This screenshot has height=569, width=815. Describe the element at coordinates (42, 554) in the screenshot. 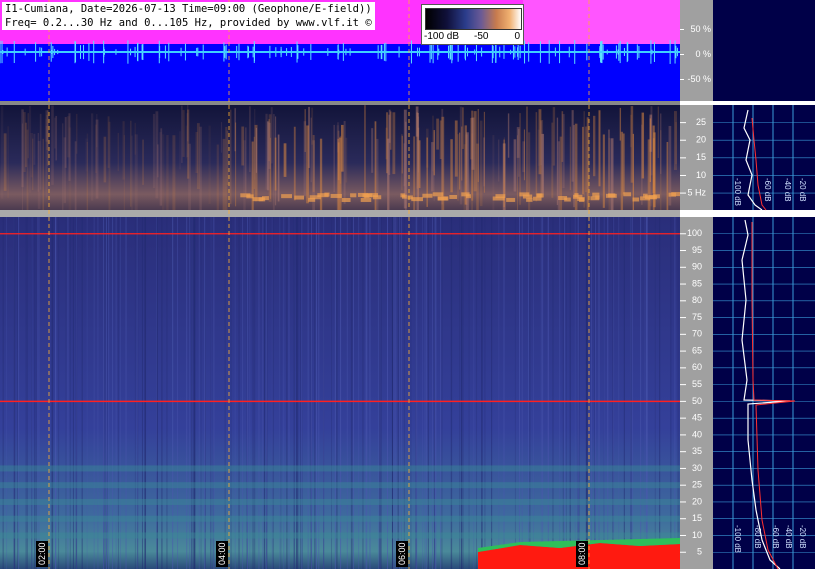

I see `time-label: 02:00` at that location.